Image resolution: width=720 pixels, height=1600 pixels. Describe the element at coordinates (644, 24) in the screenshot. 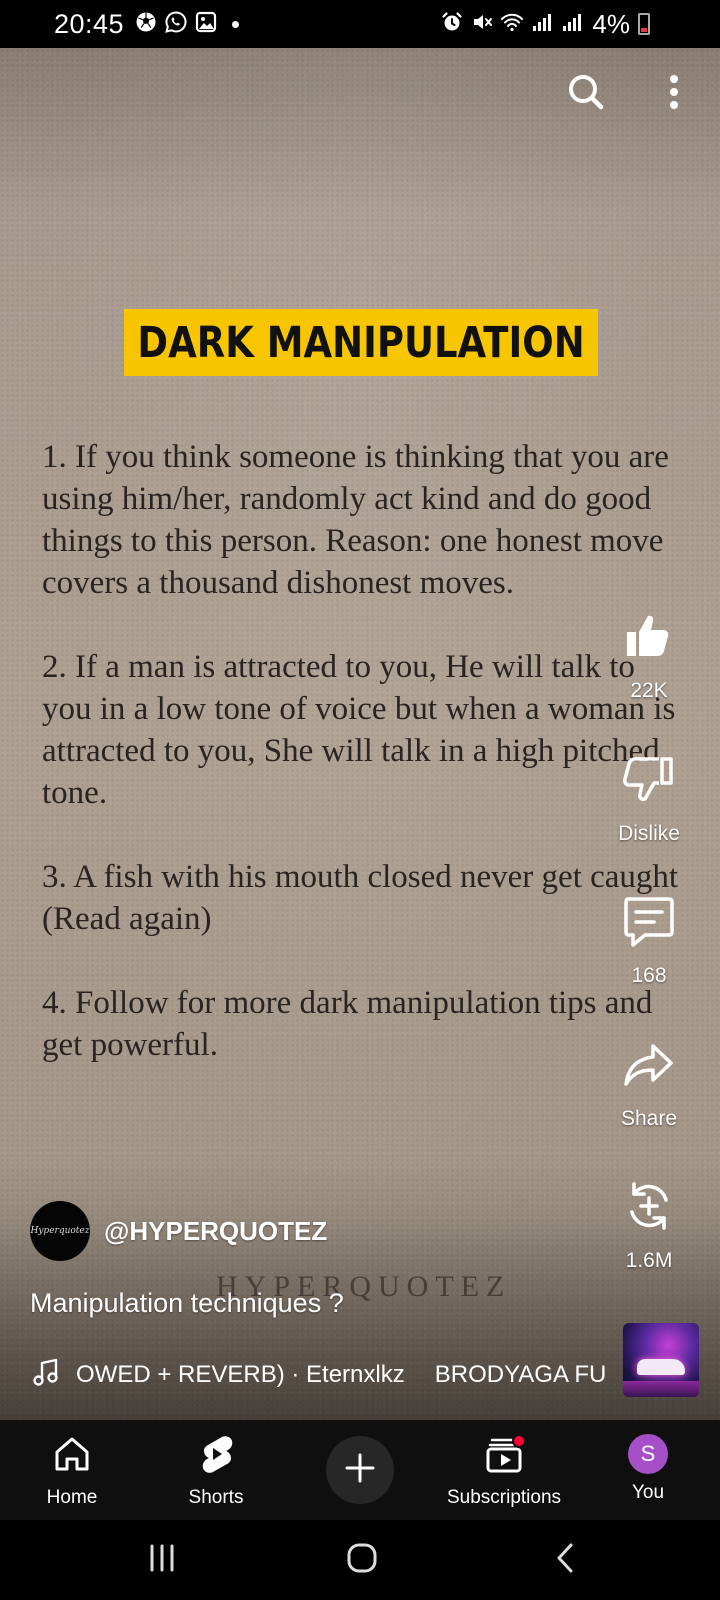

I see `battery-icon` at that location.